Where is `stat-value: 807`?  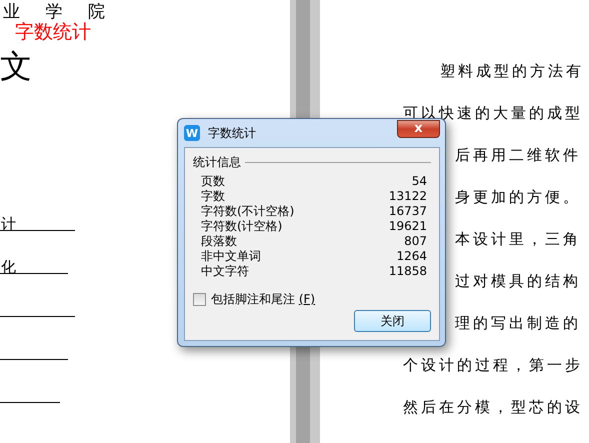
stat-value: 807 is located at coordinates (415, 241).